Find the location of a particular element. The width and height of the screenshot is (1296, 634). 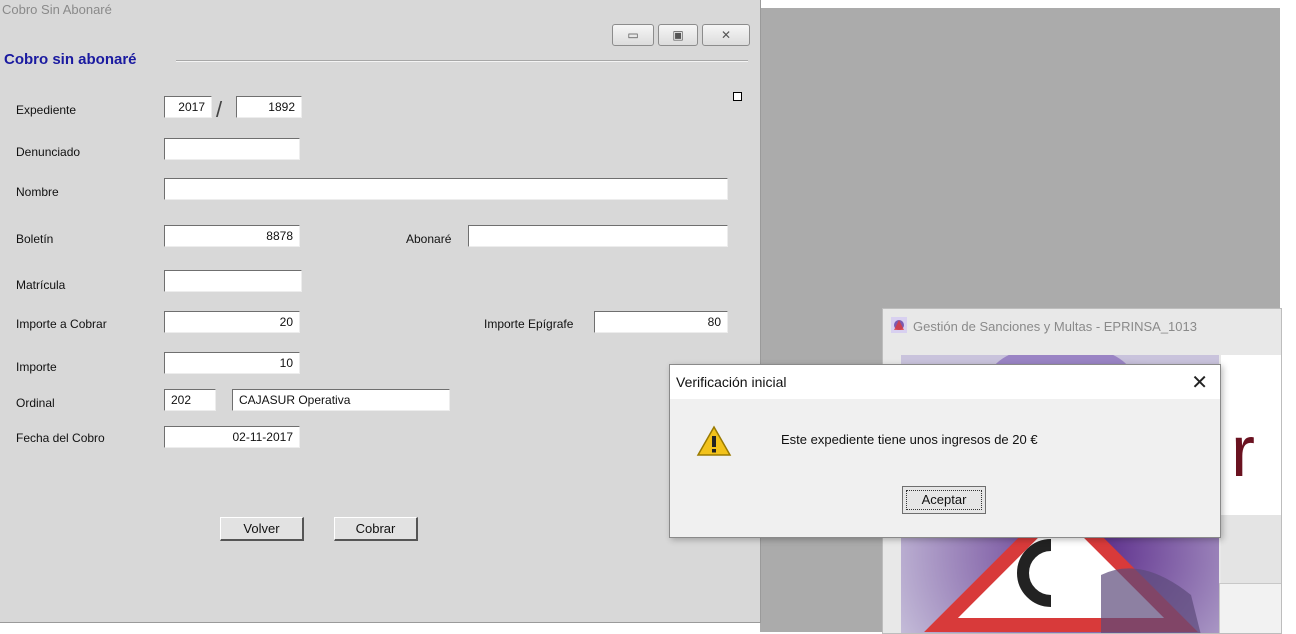

importe-a-cobrar-field: 20 is located at coordinates (232, 322).